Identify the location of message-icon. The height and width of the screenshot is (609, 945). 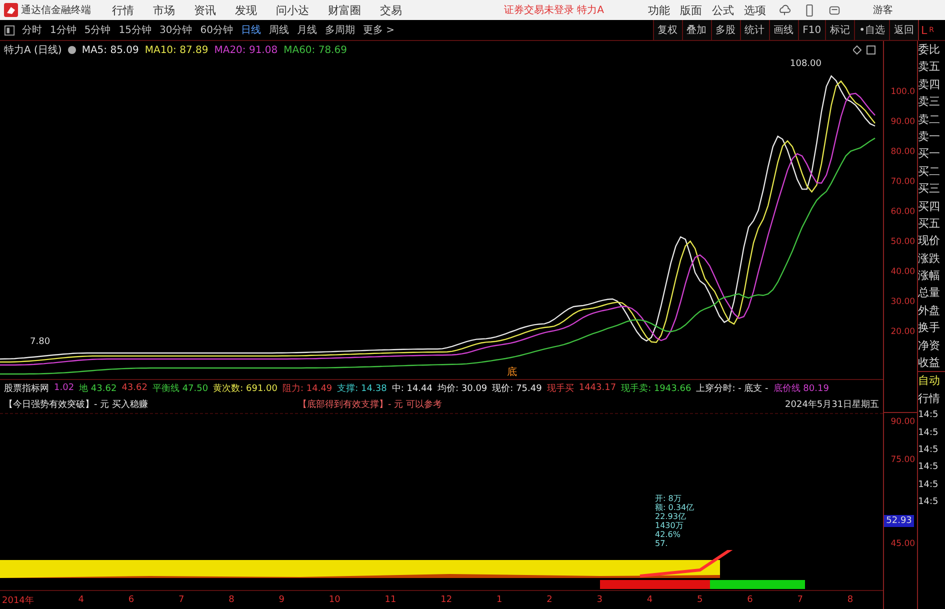
(835, 10).